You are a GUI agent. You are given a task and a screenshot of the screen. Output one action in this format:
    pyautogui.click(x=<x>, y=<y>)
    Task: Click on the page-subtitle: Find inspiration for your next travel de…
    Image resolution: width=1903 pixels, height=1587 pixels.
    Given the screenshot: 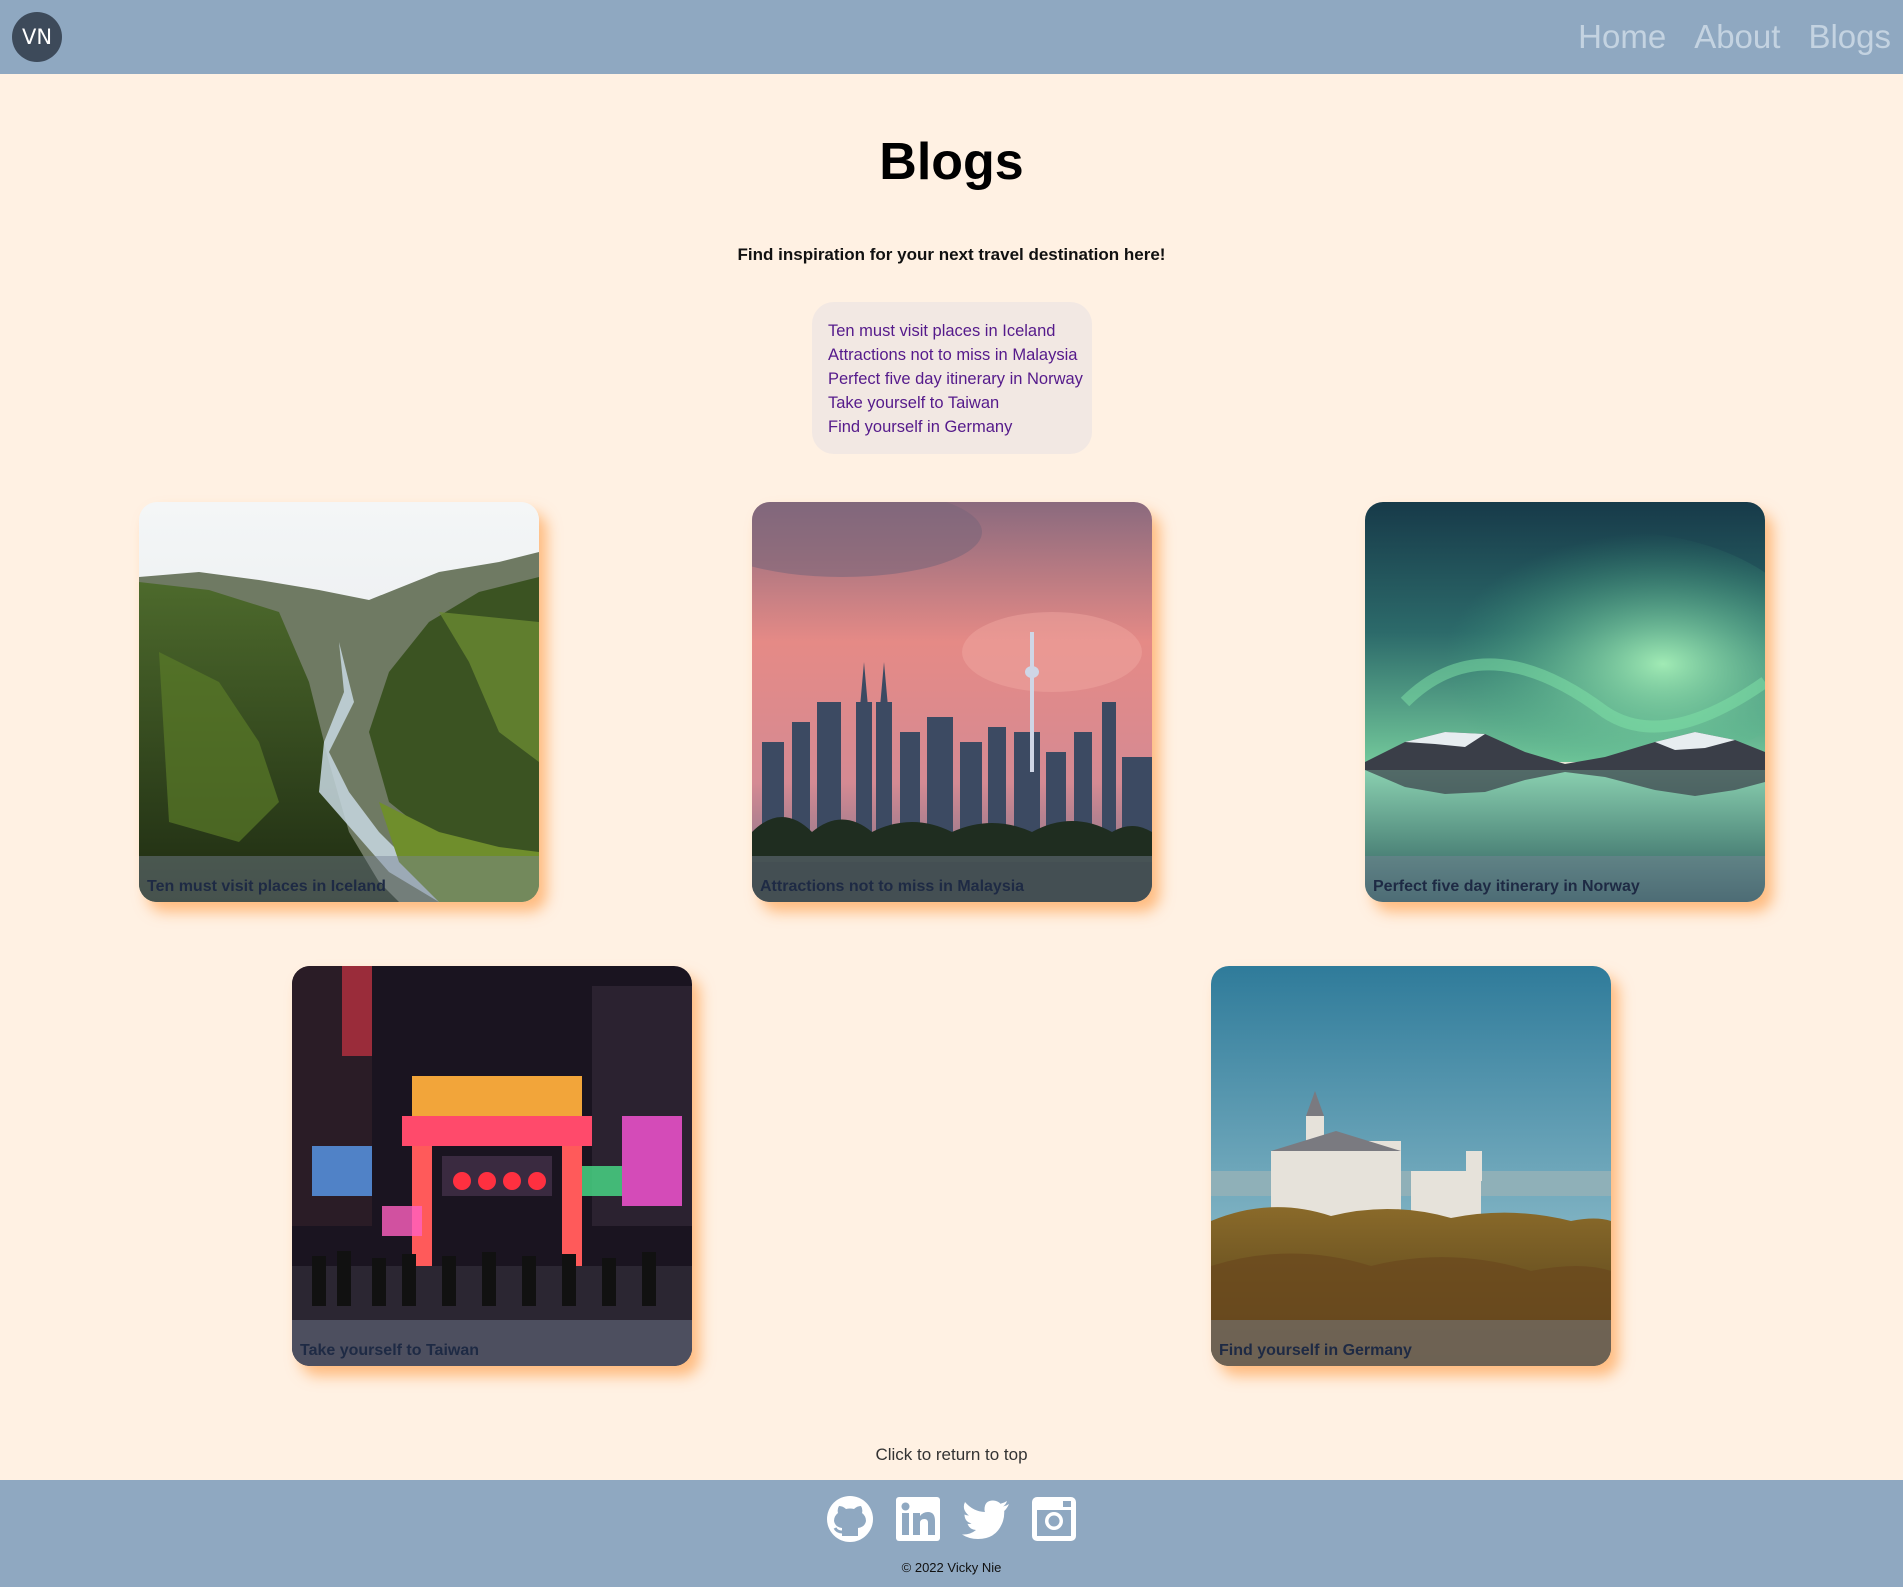 What is the action you would take?
    pyautogui.click(x=951, y=254)
    